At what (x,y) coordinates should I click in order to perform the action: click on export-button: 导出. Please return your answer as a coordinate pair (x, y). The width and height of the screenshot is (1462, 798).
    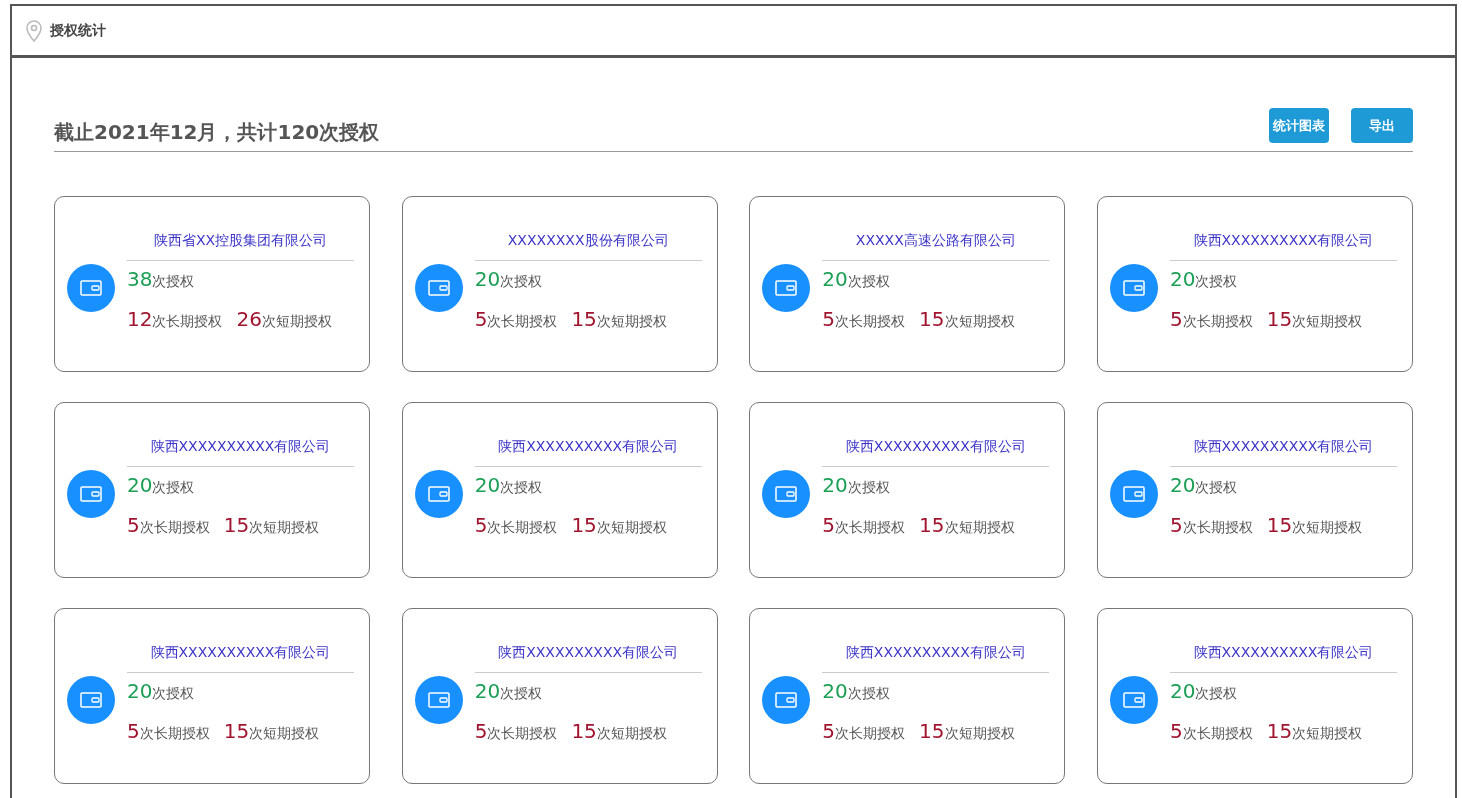
    Looking at the image, I should click on (1382, 125).